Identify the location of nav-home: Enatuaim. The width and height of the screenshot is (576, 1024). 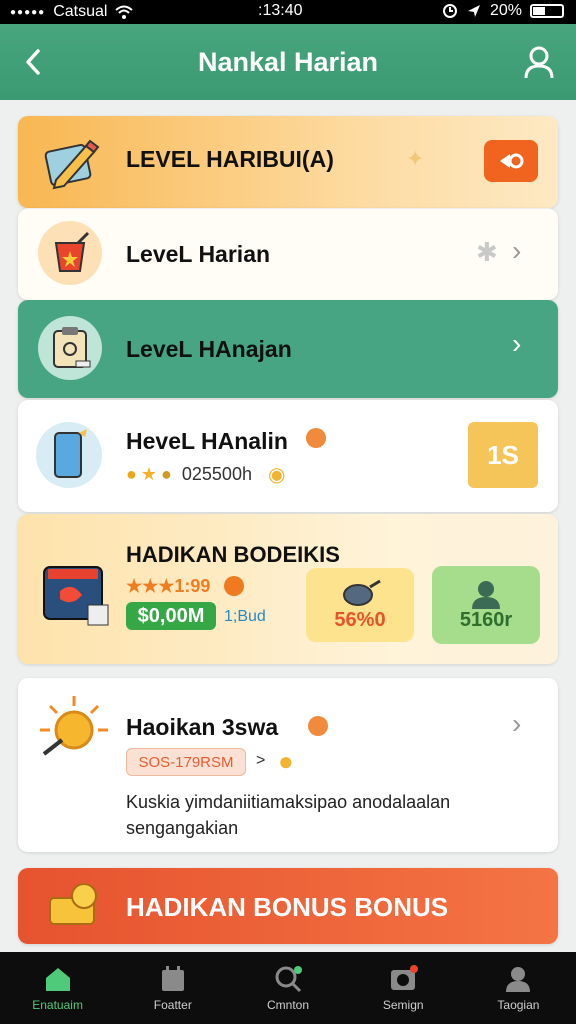
(57, 988).